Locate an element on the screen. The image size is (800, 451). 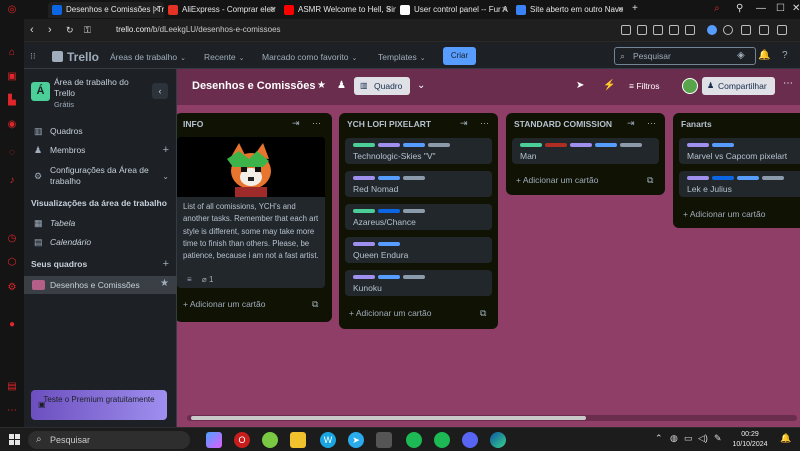
list-item: Lek e Julius is located at coordinates (739, 184).